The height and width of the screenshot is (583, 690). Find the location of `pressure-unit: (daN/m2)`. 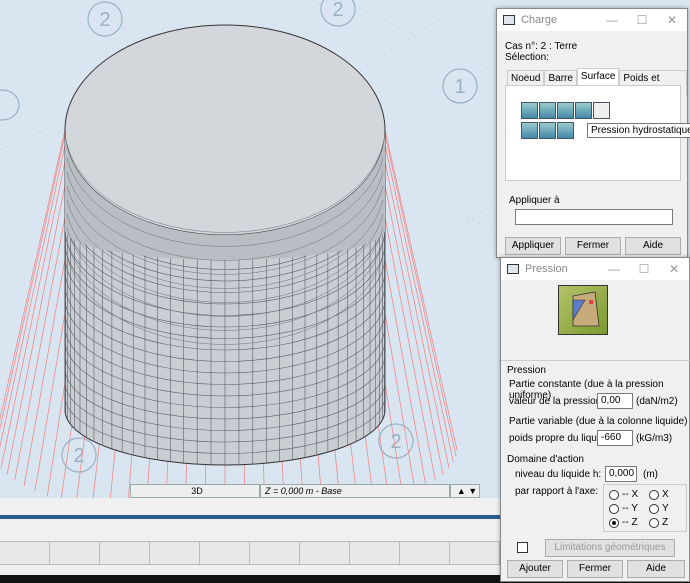

pressure-unit: (daN/m2) is located at coordinates (657, 401).